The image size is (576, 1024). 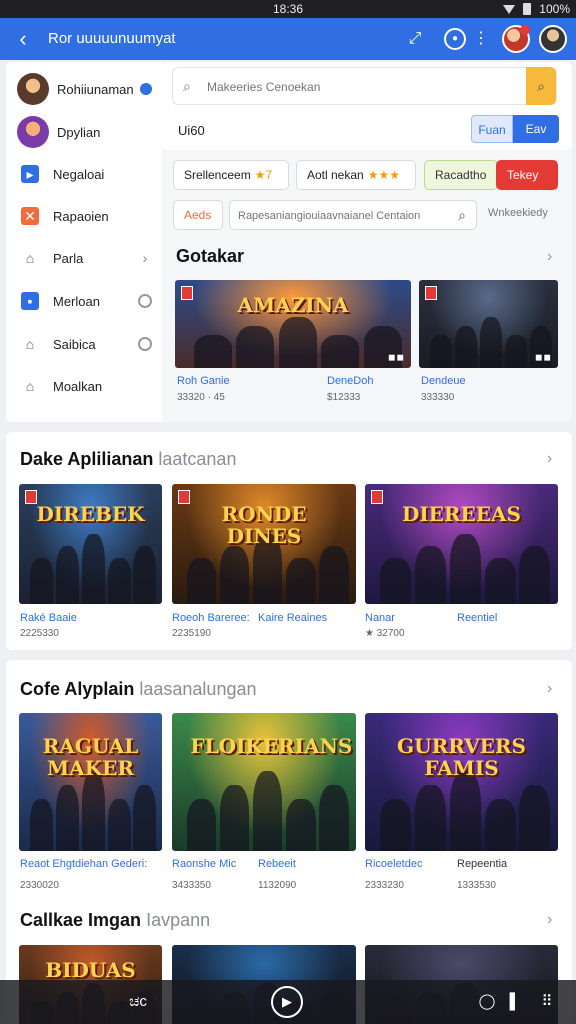 I want to click on sidebar-item-profile: Rohiiunaman, so click(x=84, y=89).